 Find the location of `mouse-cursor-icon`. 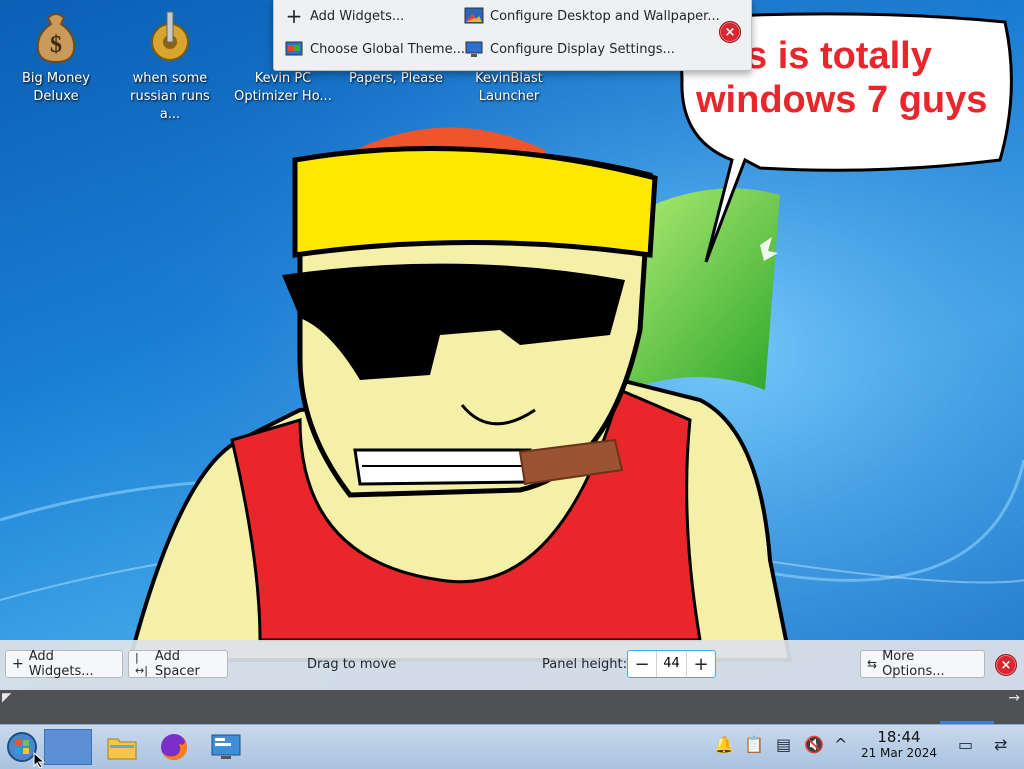

mouse-cursor-icon is located at coordinates (39, 760).